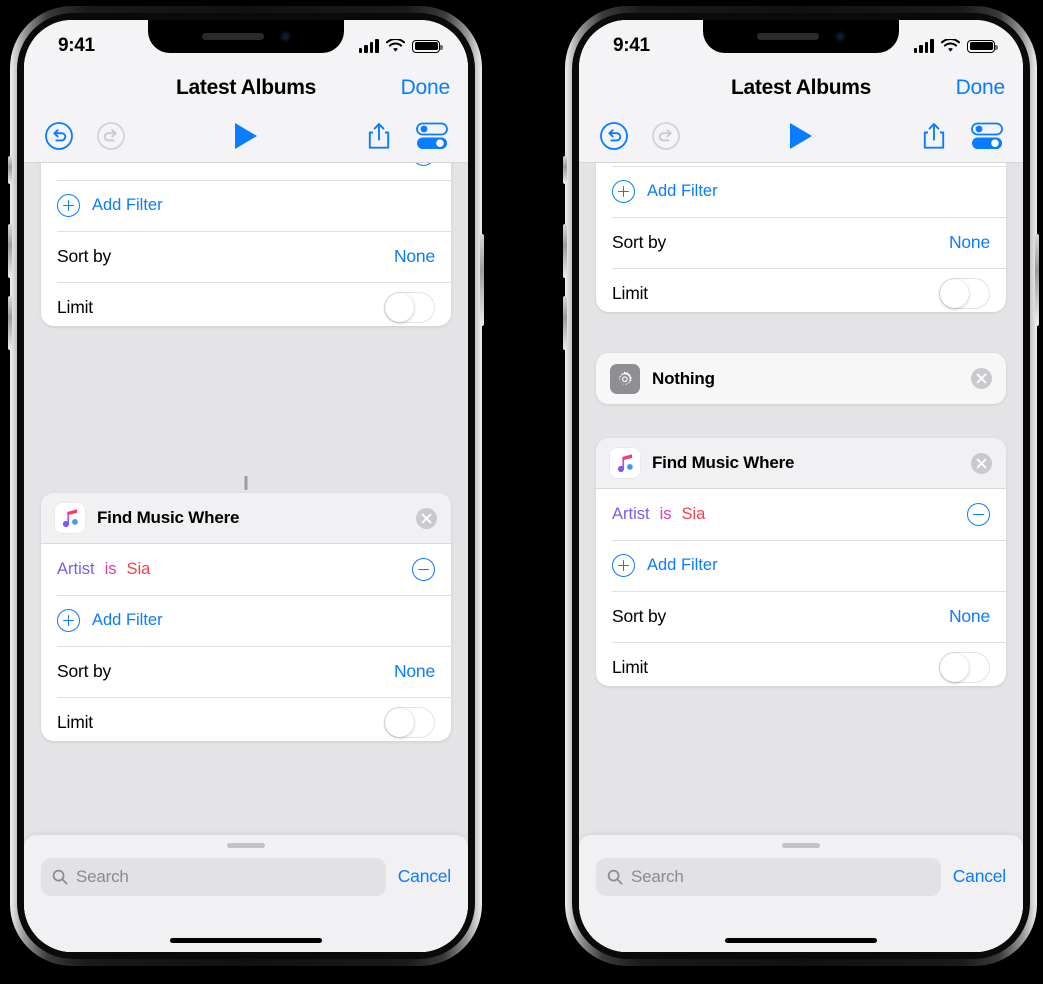  Describe the element at coordinates (631, 45) in the screenshot. I see `status-time: 9:41` at that location.